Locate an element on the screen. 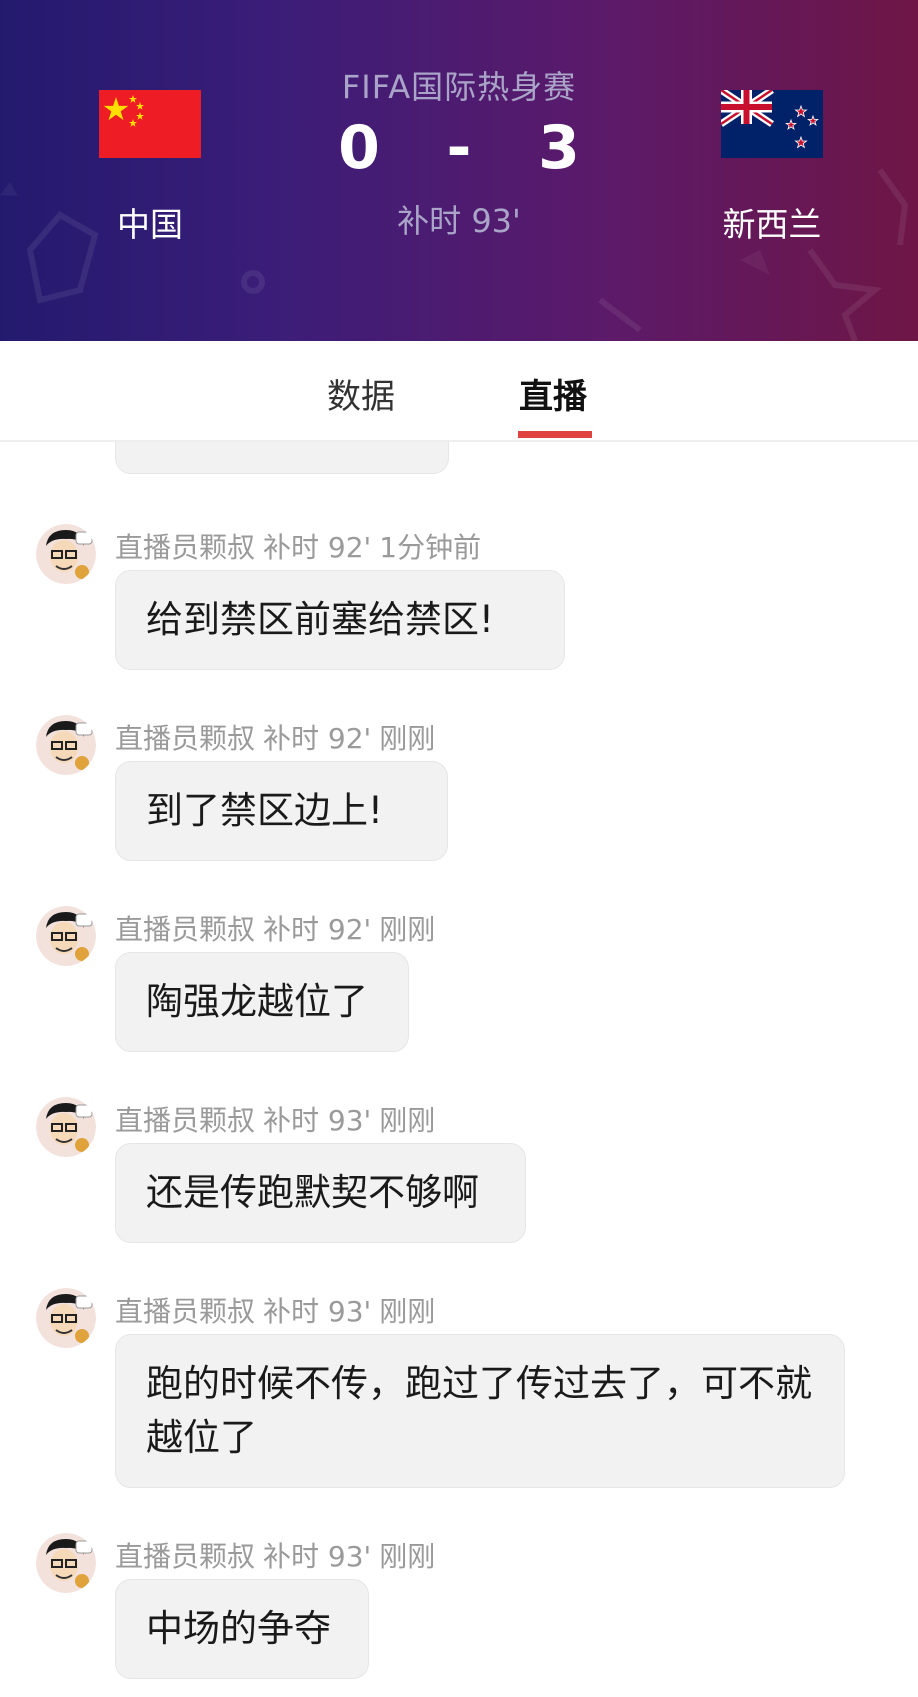 The width and height of the screenshot is (918, 1697). tab-stats: 数据 is located at coordinates (361, 393).